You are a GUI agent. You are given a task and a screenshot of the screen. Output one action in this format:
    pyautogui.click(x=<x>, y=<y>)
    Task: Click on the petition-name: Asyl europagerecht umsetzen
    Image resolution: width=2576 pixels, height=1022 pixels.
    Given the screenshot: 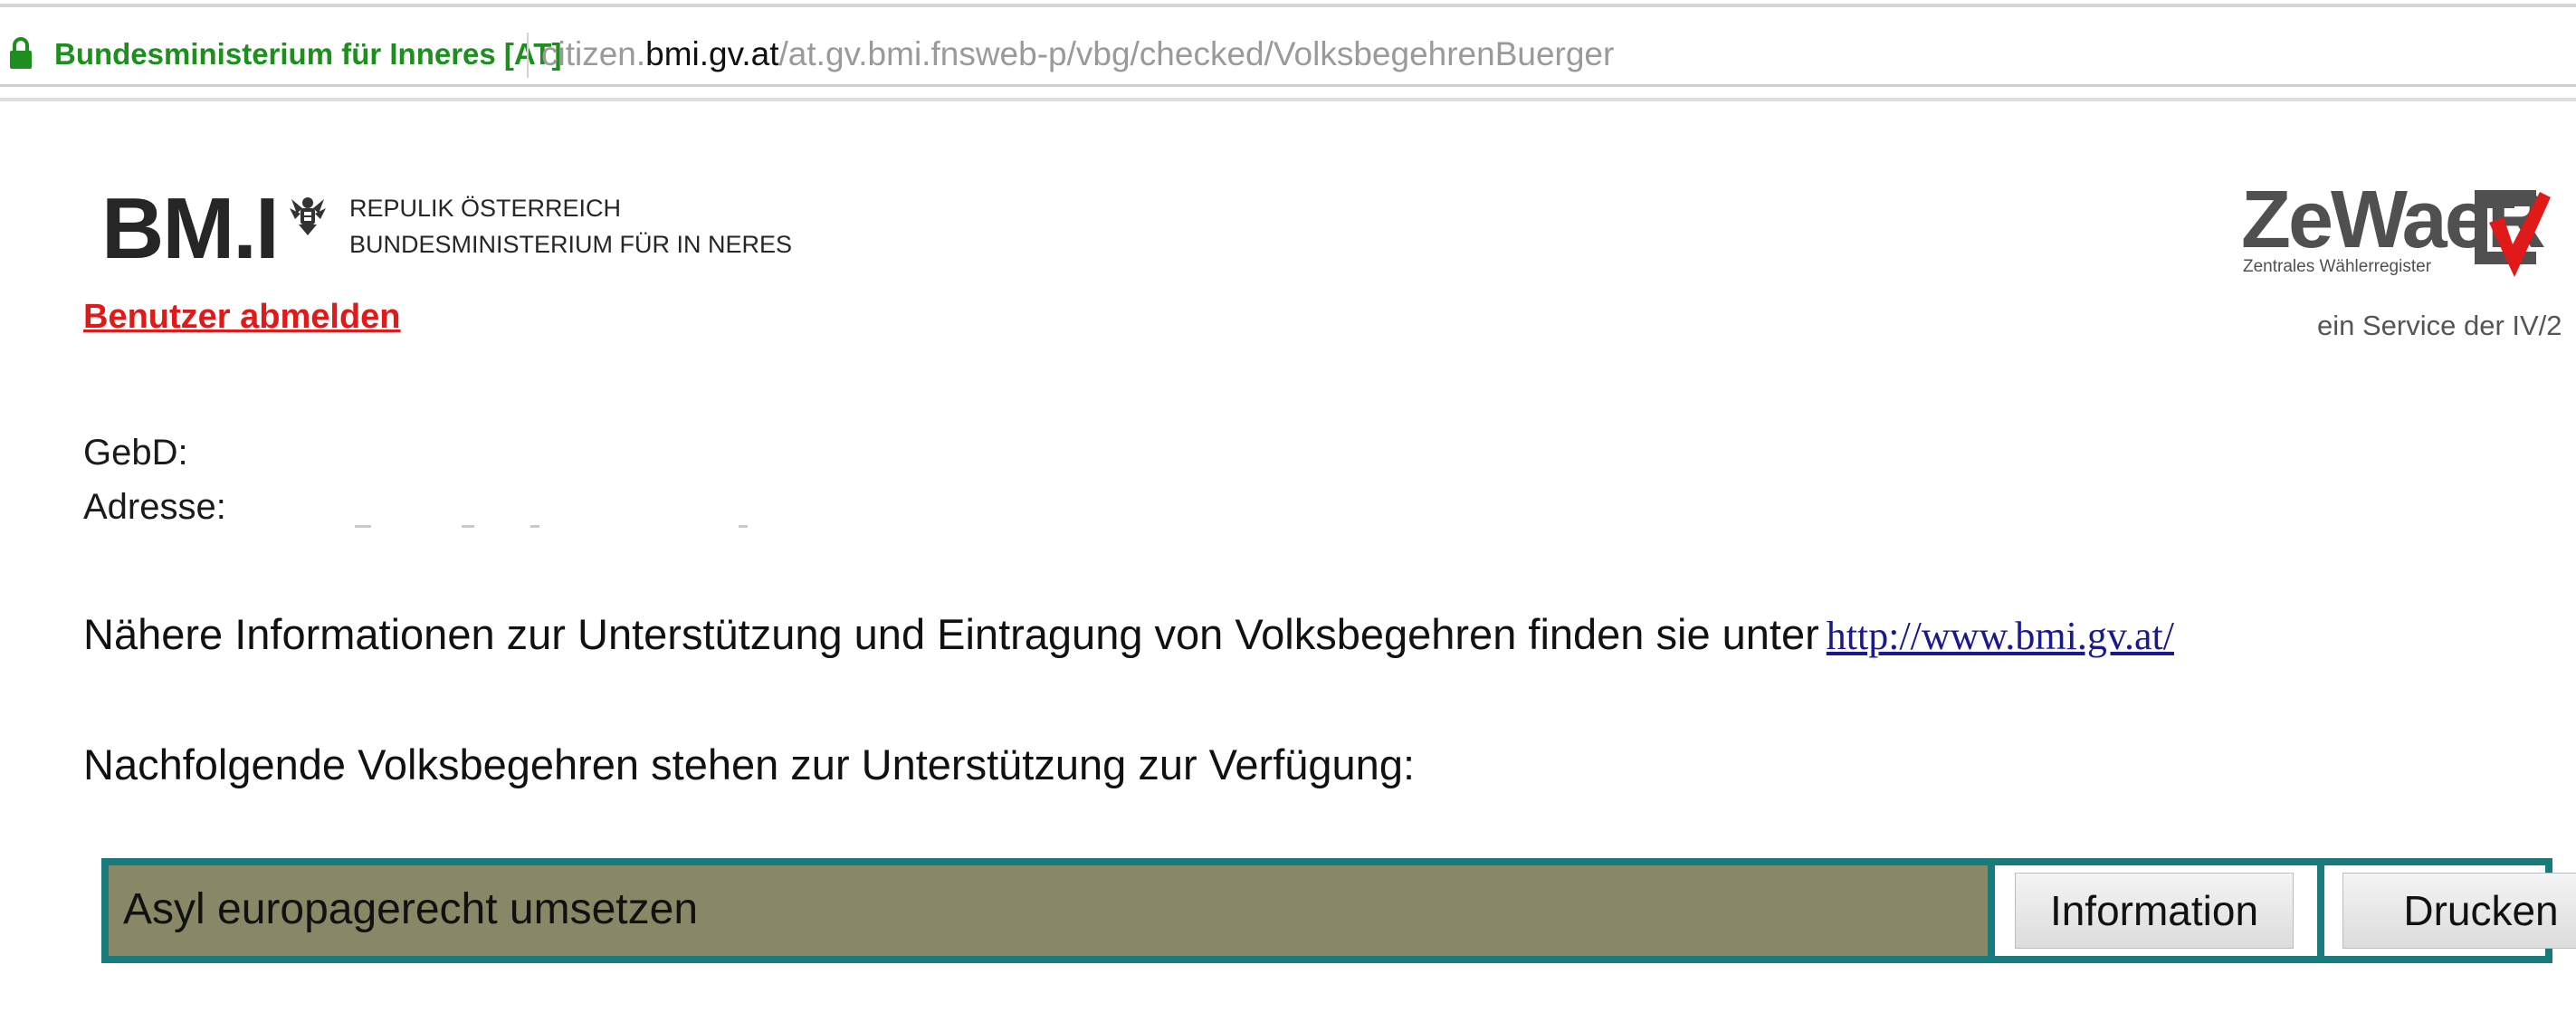 What is the action you would take?
    pyautogui.click(x=411, y=909)
    